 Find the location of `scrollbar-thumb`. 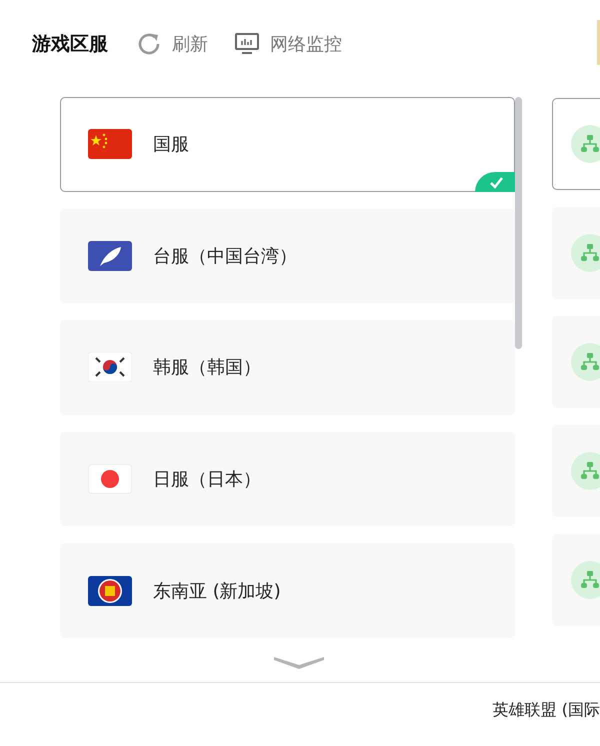

scrollbar-thumb is located at coordinates (518, 223).